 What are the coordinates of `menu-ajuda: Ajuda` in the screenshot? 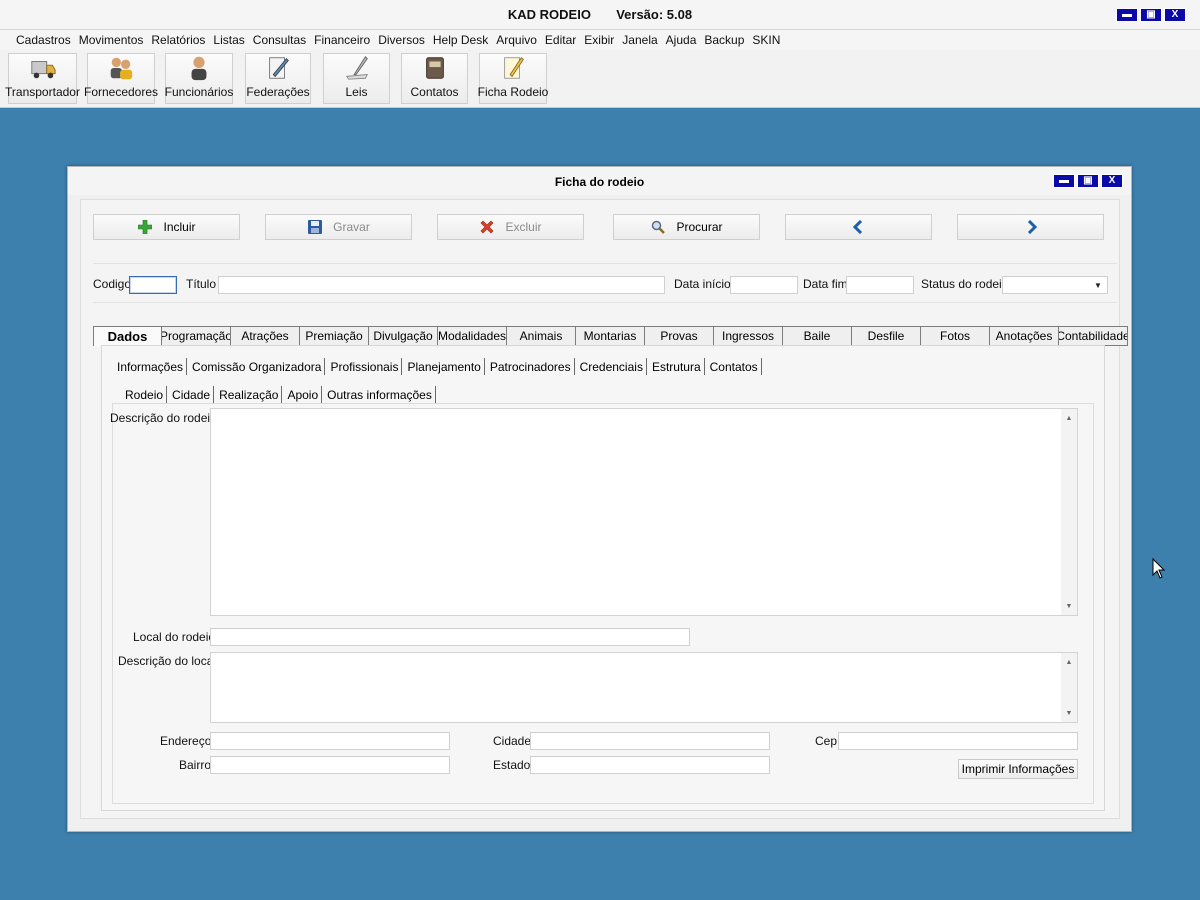 It's located at (681, 40).